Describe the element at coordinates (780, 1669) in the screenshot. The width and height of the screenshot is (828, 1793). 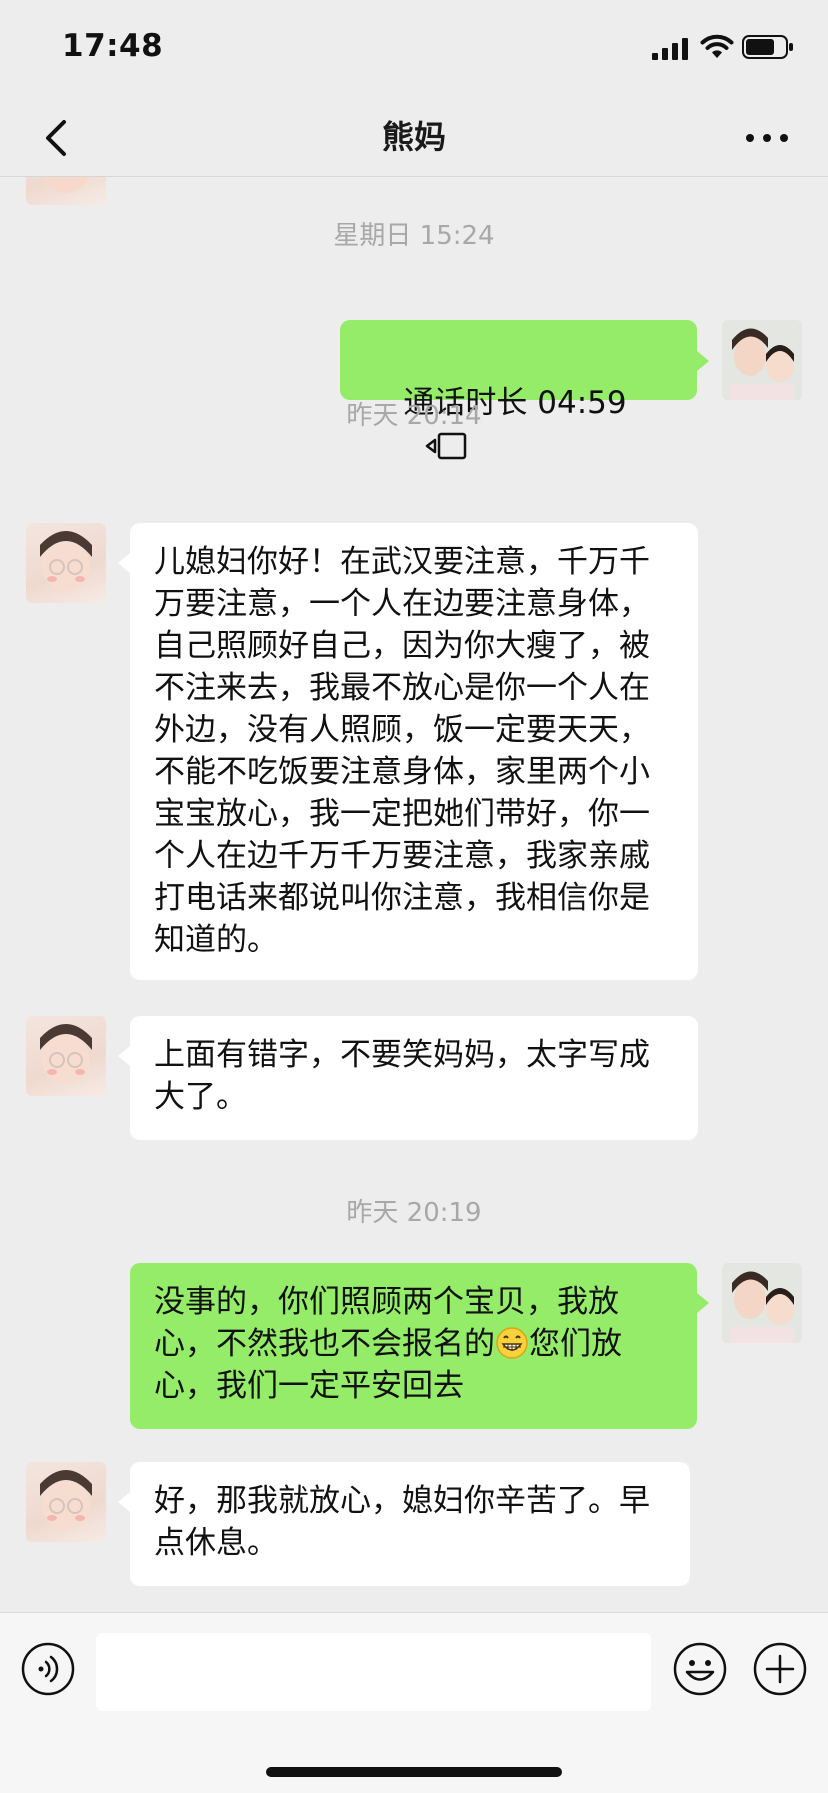
I see `plus-icon` at that location.